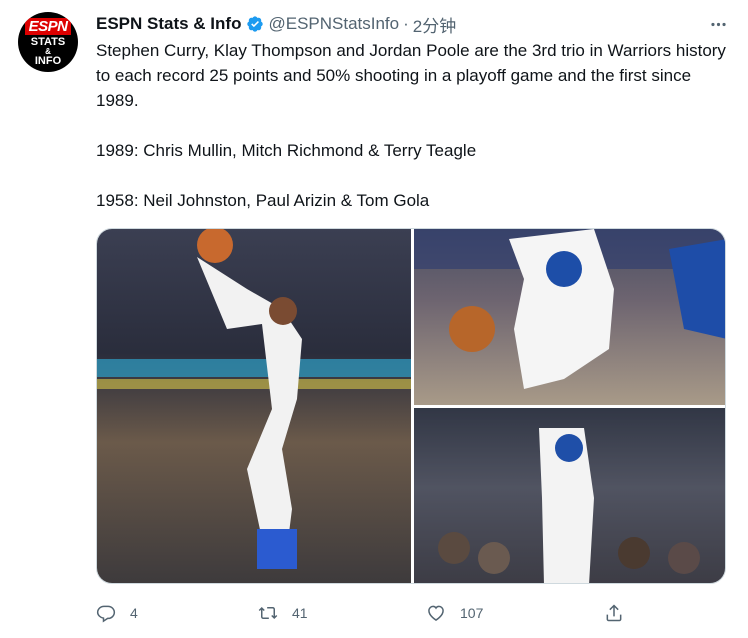 Image resolution: width=748 pixels, height=638 pixels. I want to click on photo-player-crowd, so click(569, 495).